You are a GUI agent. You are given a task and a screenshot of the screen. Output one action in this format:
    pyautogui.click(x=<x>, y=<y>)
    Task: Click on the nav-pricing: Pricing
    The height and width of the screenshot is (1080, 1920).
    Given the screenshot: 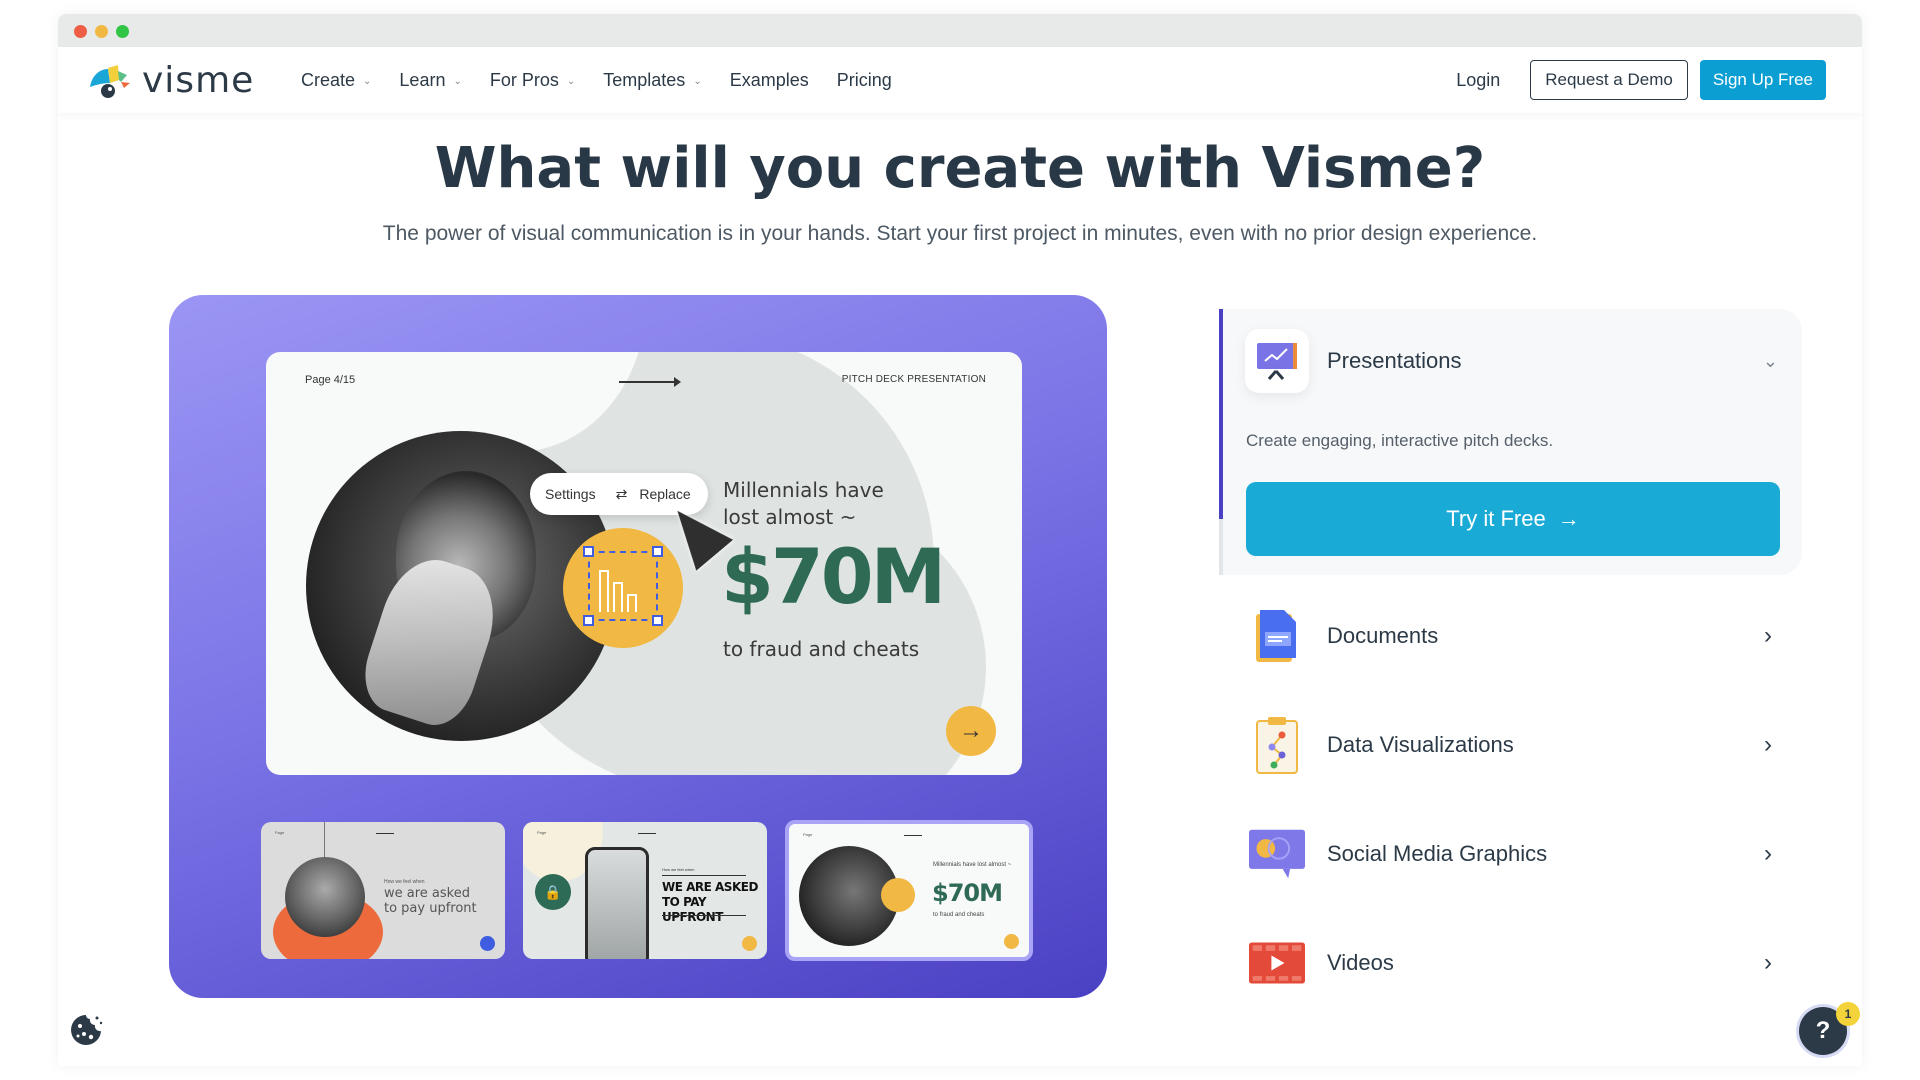 What is the action you would take?
    pyautogui.click(x=864, y=80)
    